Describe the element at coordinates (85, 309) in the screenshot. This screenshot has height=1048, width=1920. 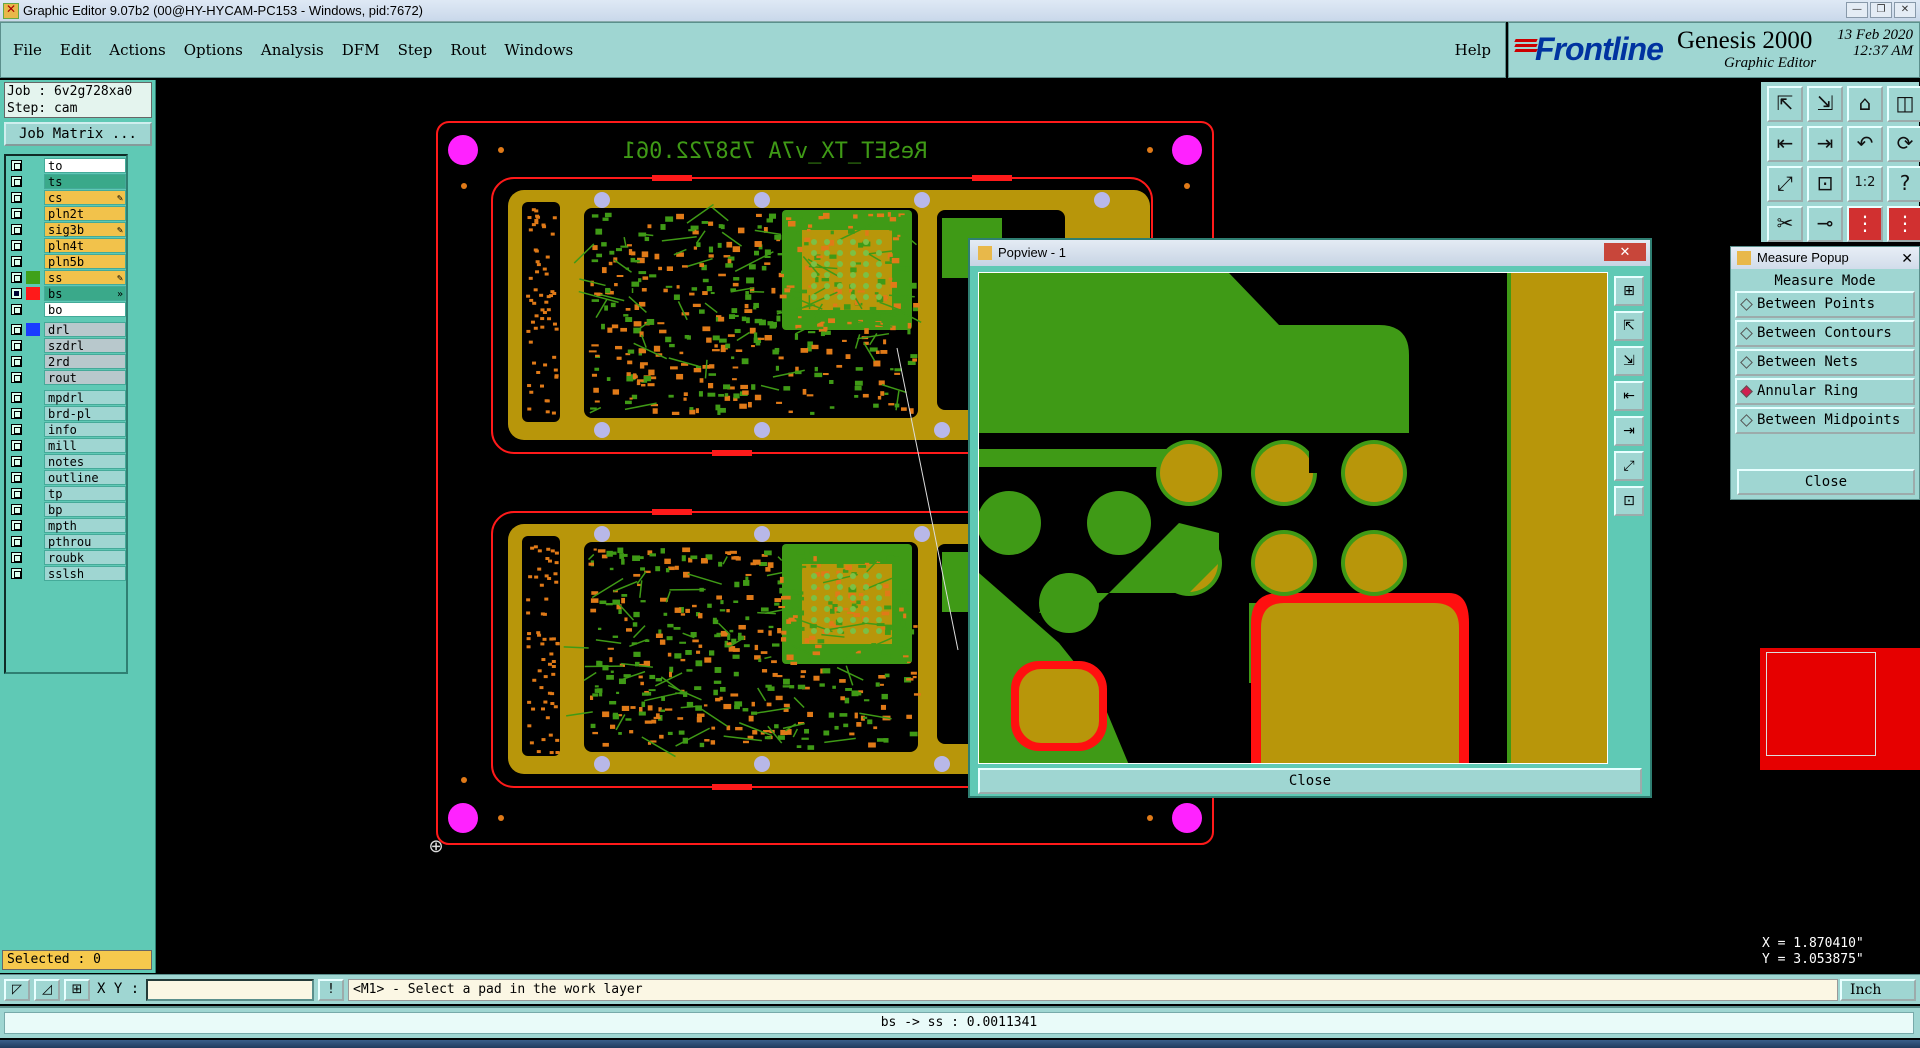
I see `layer-name: bo` at that location.